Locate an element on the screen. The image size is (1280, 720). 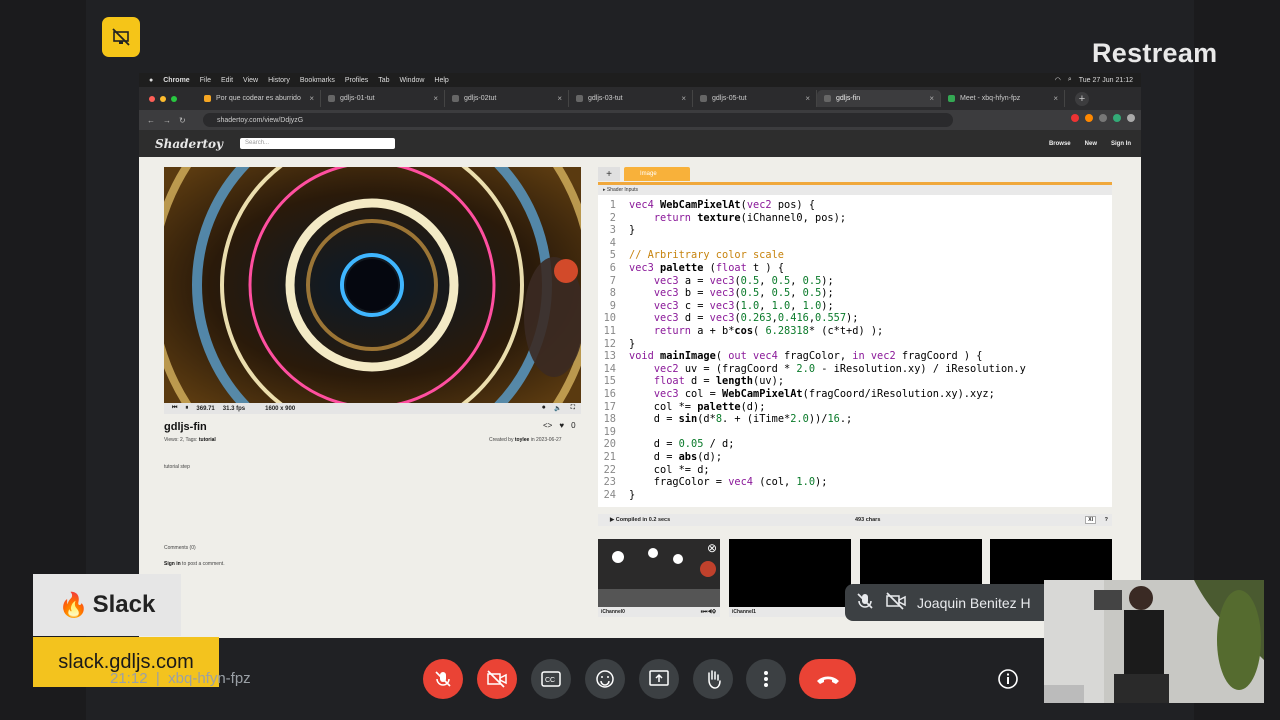
presentation-hidden-icon is located at coordinates (121, 37).